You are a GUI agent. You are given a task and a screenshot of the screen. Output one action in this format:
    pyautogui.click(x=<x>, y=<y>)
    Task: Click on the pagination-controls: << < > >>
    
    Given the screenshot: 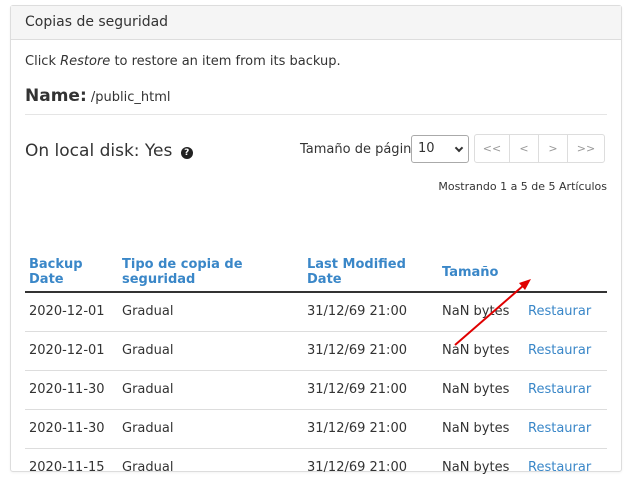 What is the action you would take?
    pyautogui.click(x=539, y=148)
    